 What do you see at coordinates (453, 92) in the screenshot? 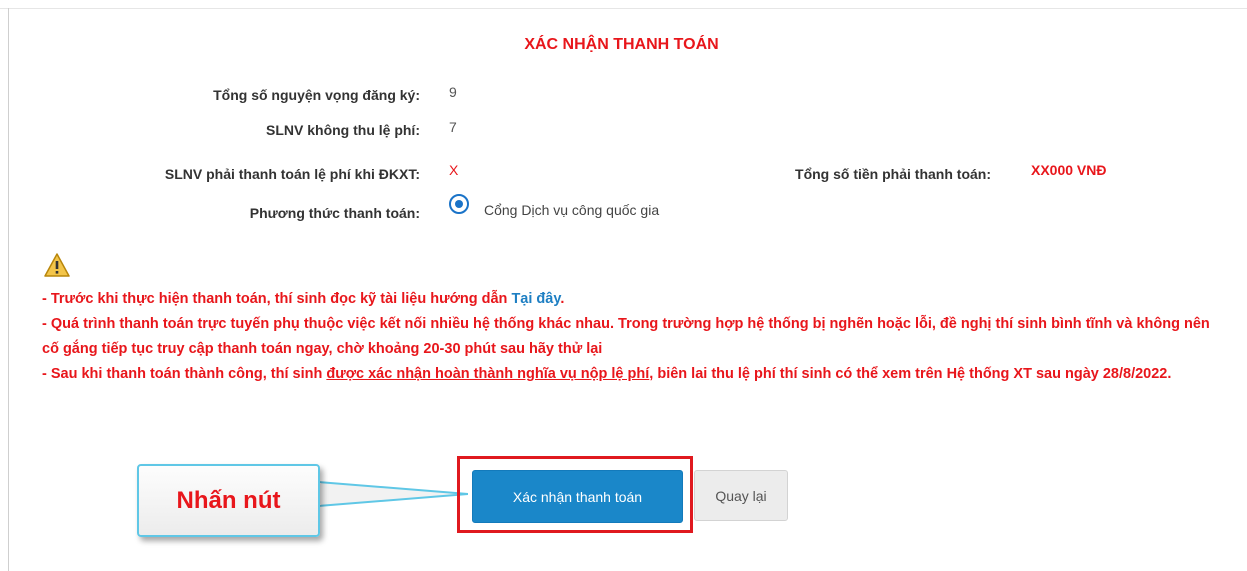
I see `total-aspirations-value: 9` at bounding box center [453, 92].